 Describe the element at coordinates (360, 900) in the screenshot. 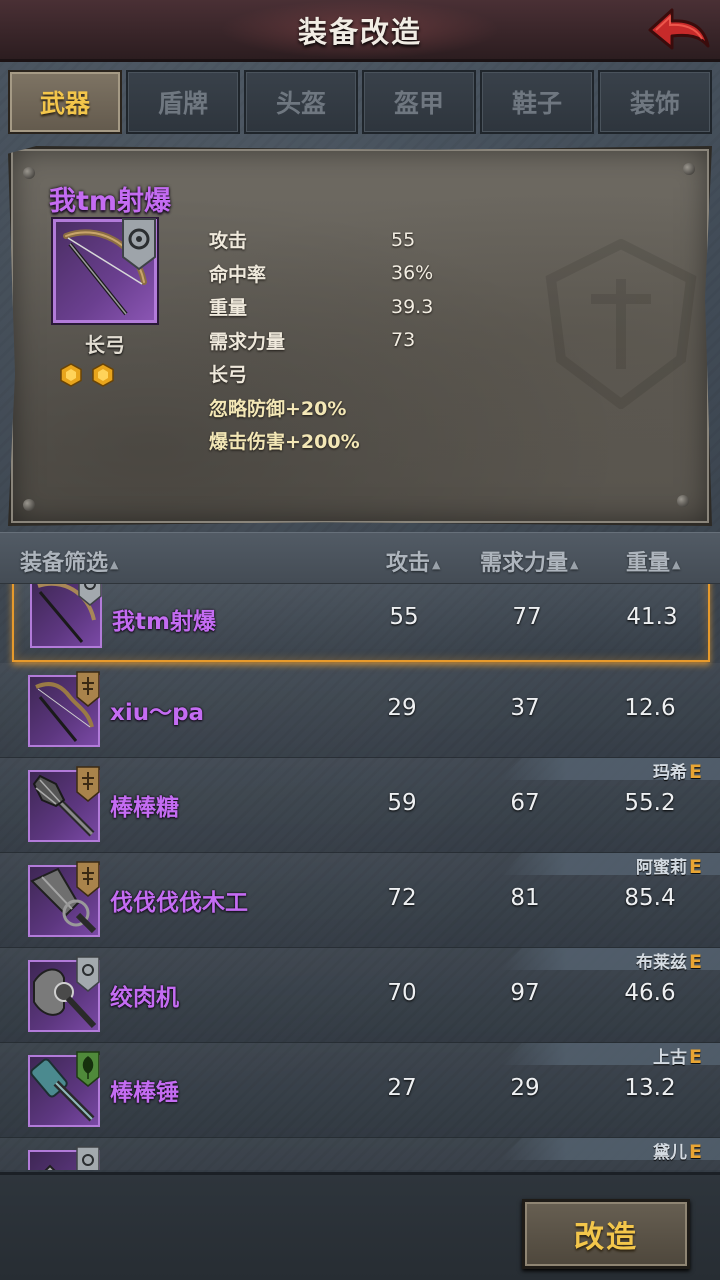

I see `list-item: 阿蜜莉 E 伐伐伐伐木工 72 81 85.4` at that location.